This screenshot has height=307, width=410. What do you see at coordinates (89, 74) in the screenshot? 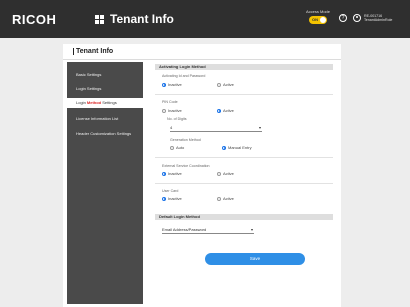
I see `sidebar-item-label: Basic Settings` at bounding box center [89, 74].